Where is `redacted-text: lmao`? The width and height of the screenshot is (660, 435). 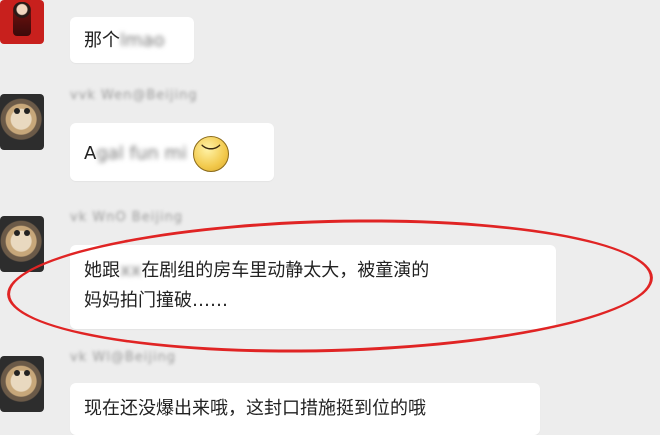 redacted-text: lmao is located at coordinates (142, 40).